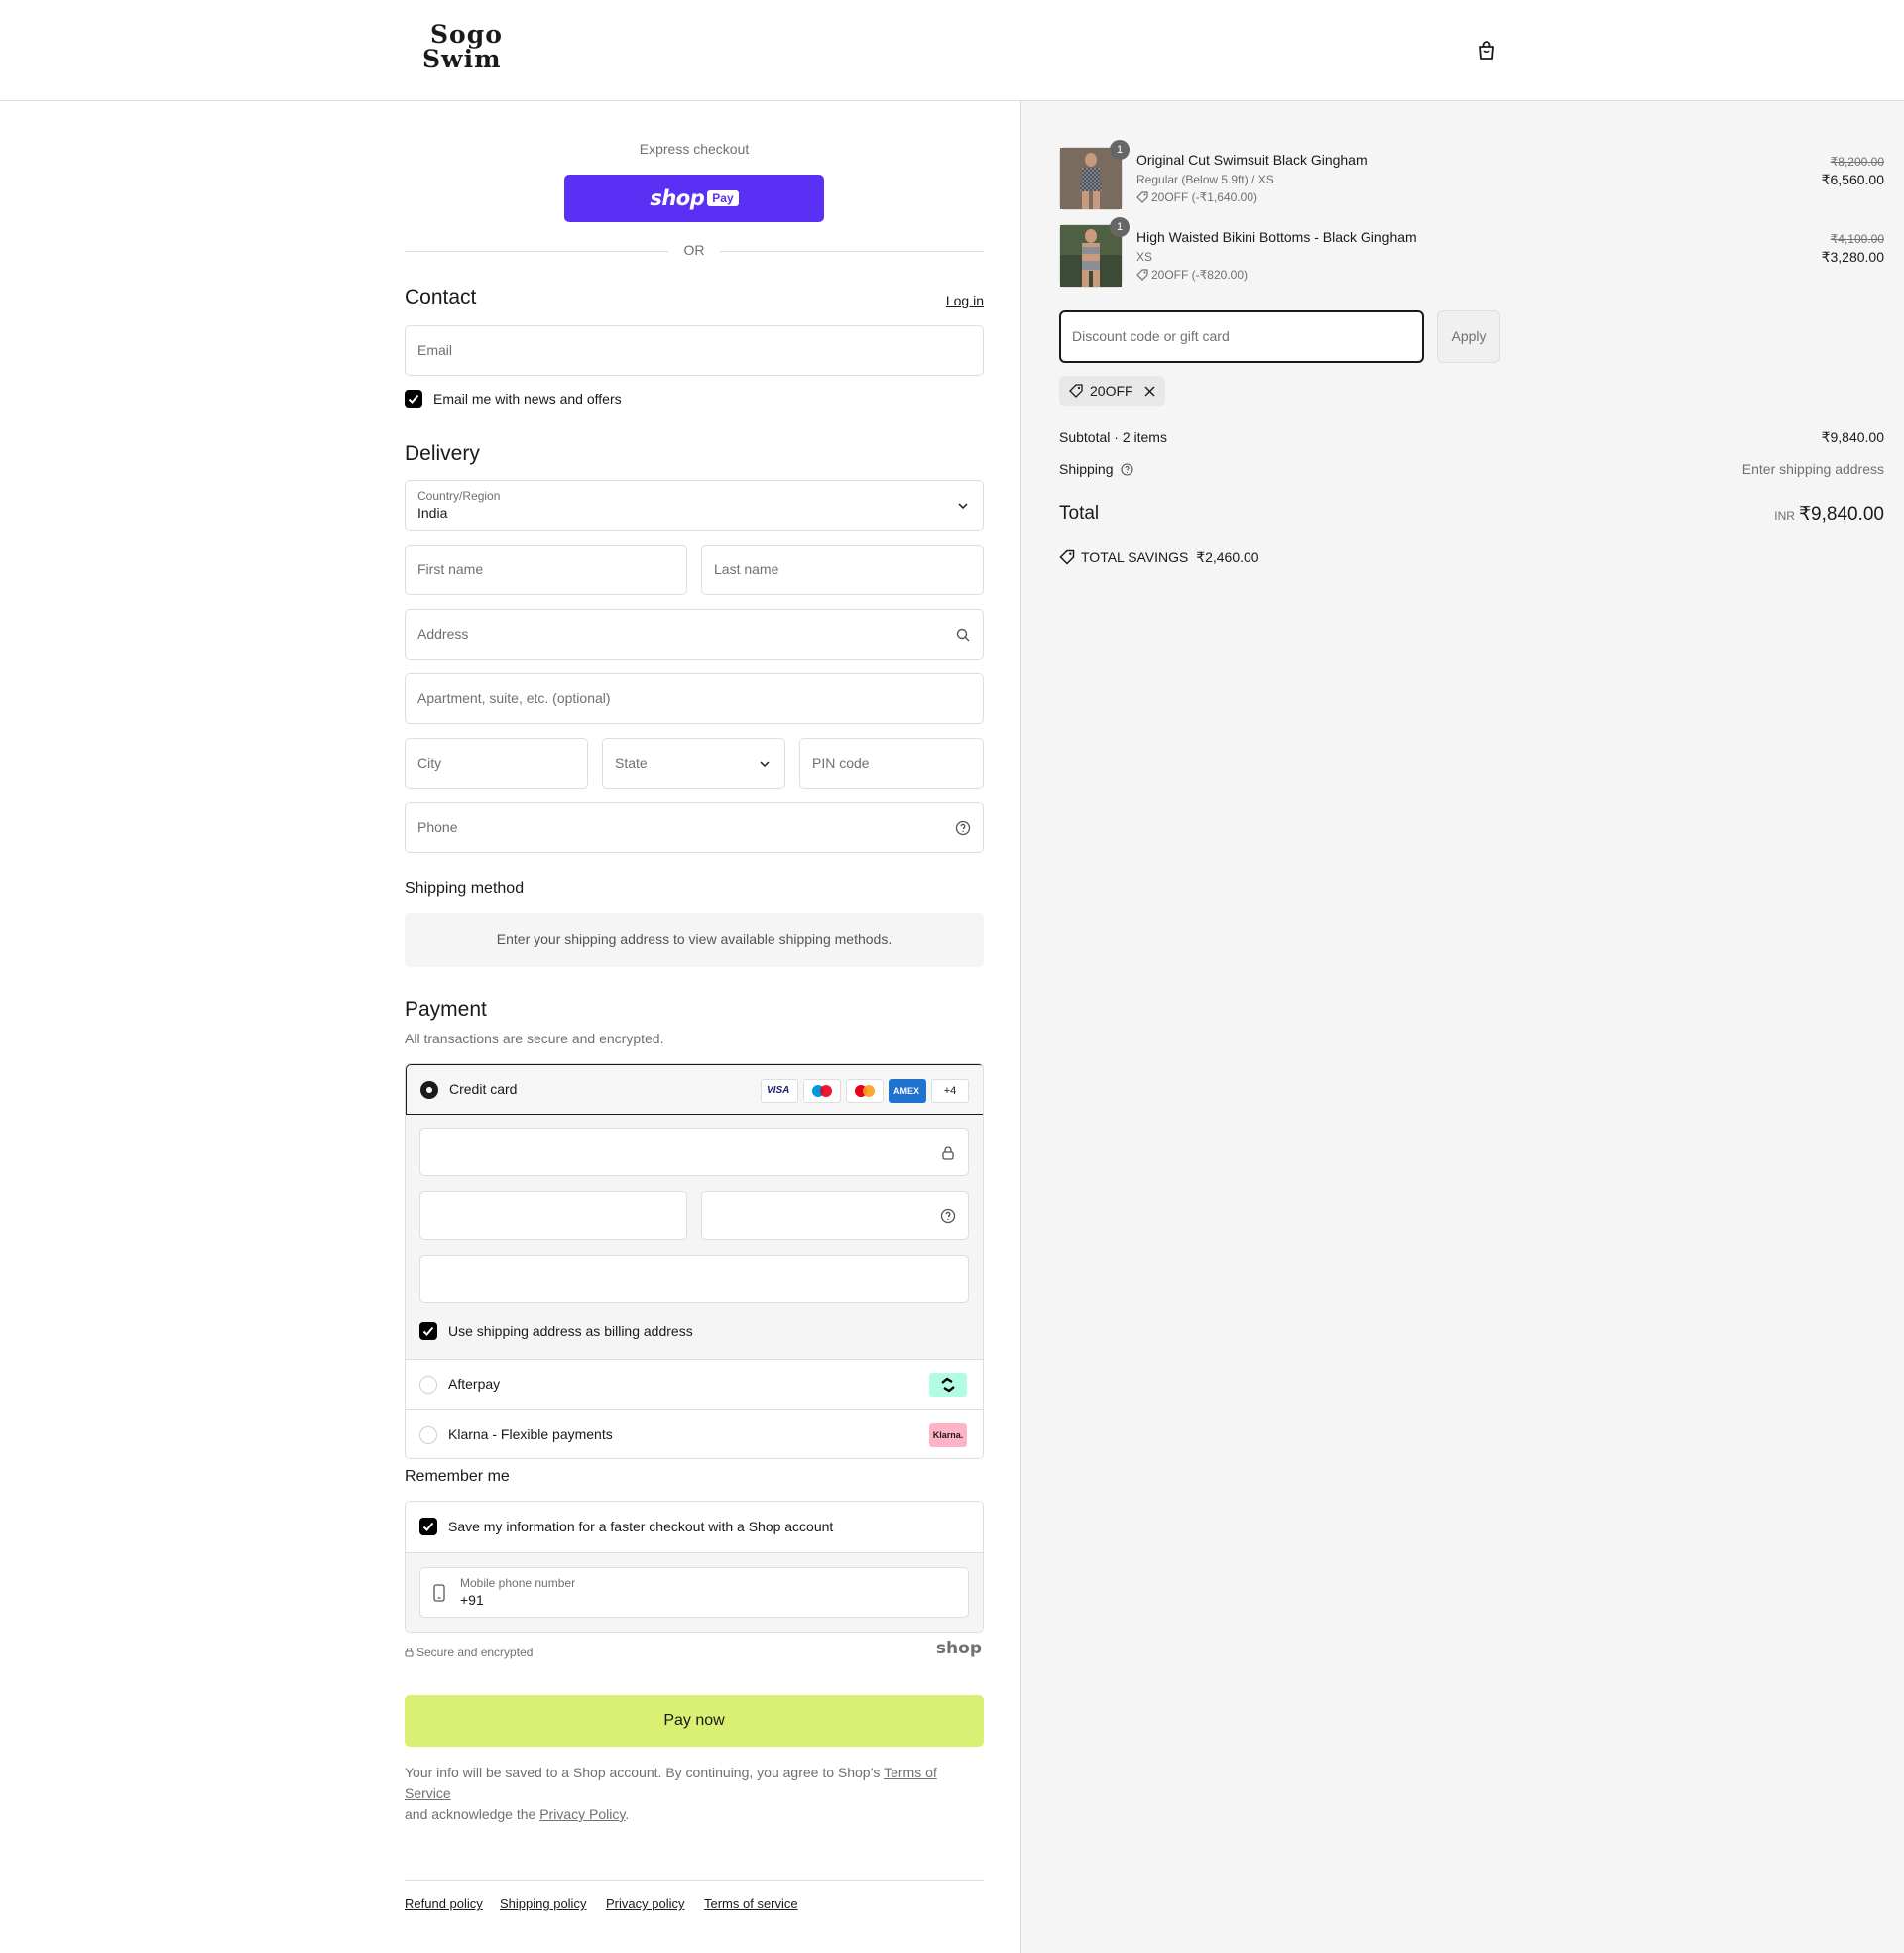 The width and height of the screenshot is (1904, 1953). Describe the element at coordinates (1151, 336) in the screenshot. I see `discount-placeholder: Discount code or gift card` at that location.